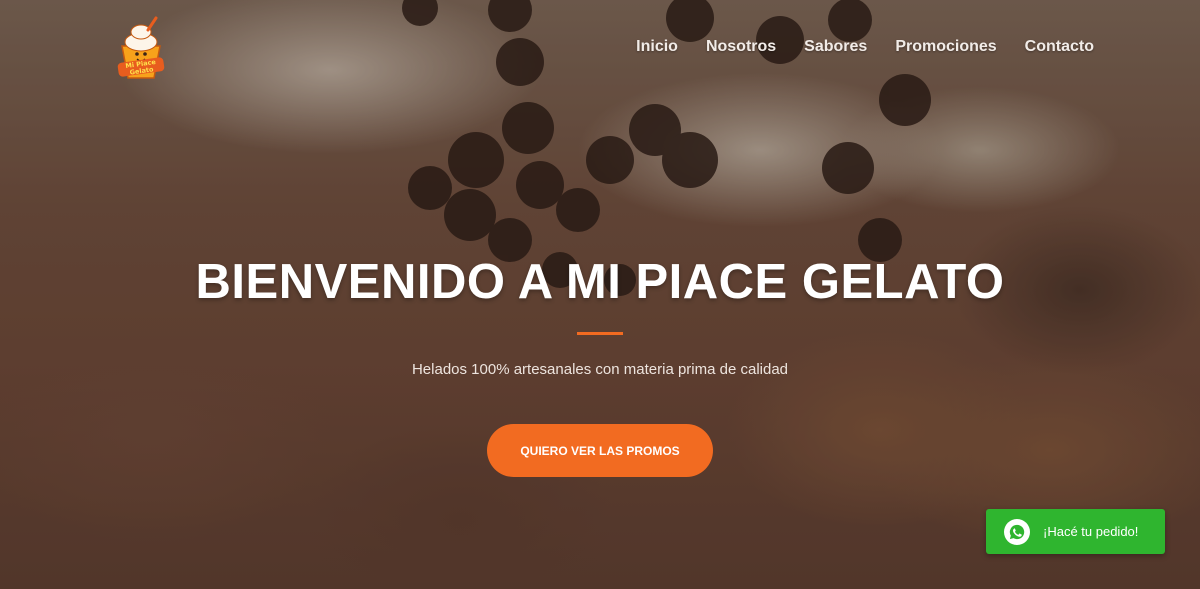 Image resolution: width=1200 pixels, height=589 pixels. What do you see at coordinates (1059, 47) in the screenshot?
I see `nav-item-contacto: Contacto` at bounding box center [1059, 47].